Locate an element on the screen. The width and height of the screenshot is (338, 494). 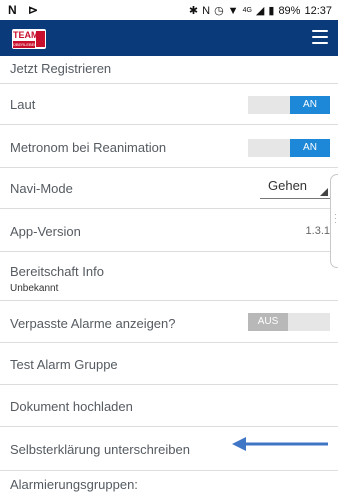
verpasste-row: Verpasste Alarme anzeigen? AUS is located at coordinates (169, 322).